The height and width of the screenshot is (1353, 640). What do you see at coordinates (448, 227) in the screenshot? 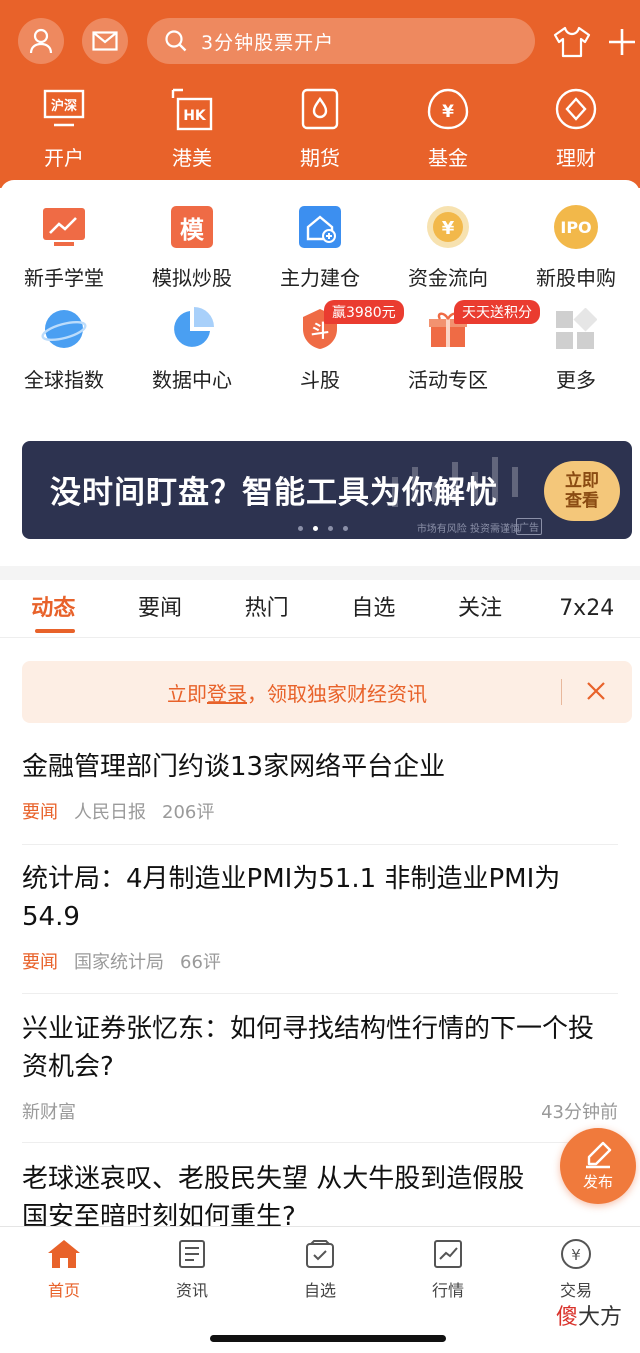
I see `coin-flow-icon: ¥` at bounding box center [448, 227].